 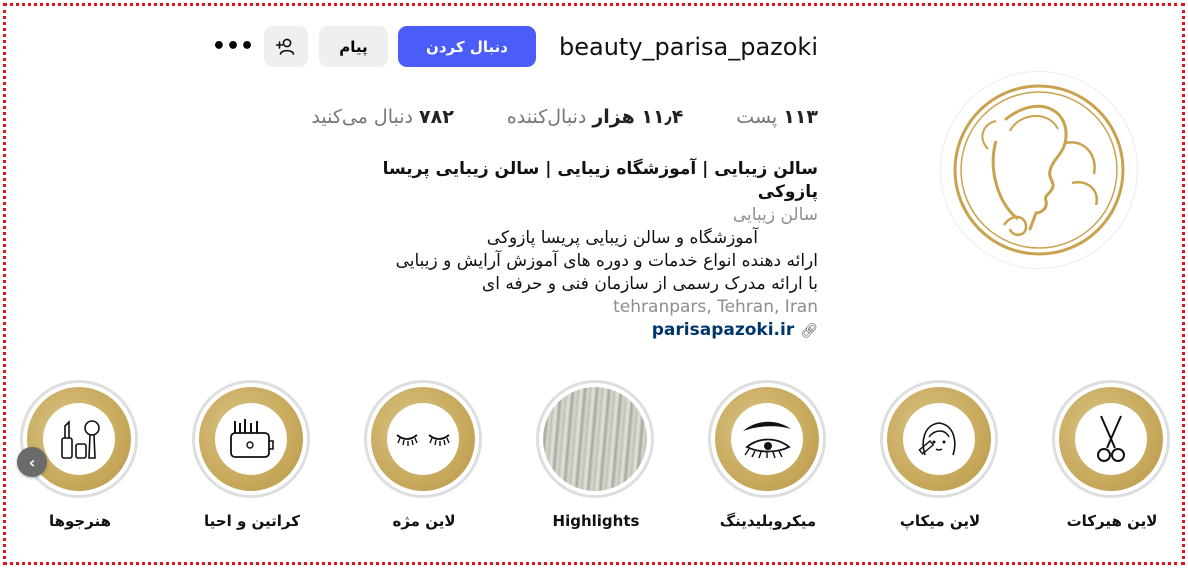 I want to click on highlight-label: هنرجوها, so click(x=80, y=521).